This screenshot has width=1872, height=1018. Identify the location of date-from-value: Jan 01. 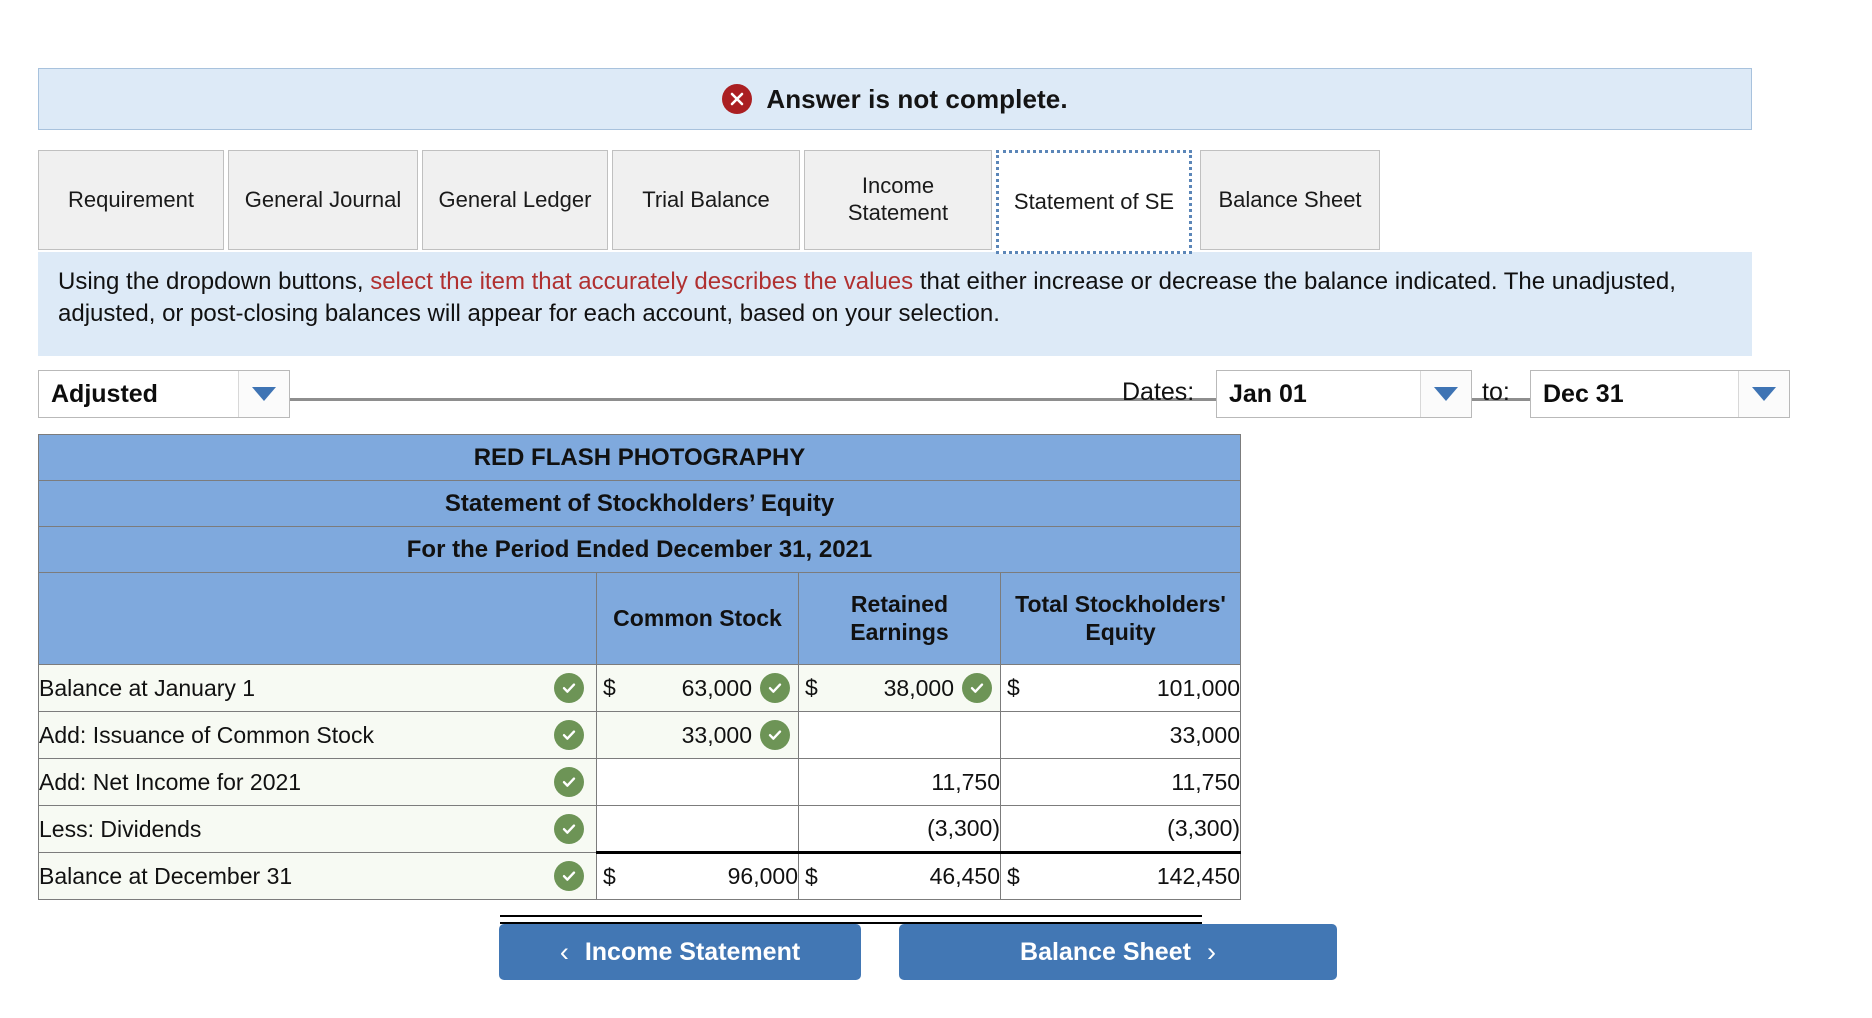
(1268, 393).